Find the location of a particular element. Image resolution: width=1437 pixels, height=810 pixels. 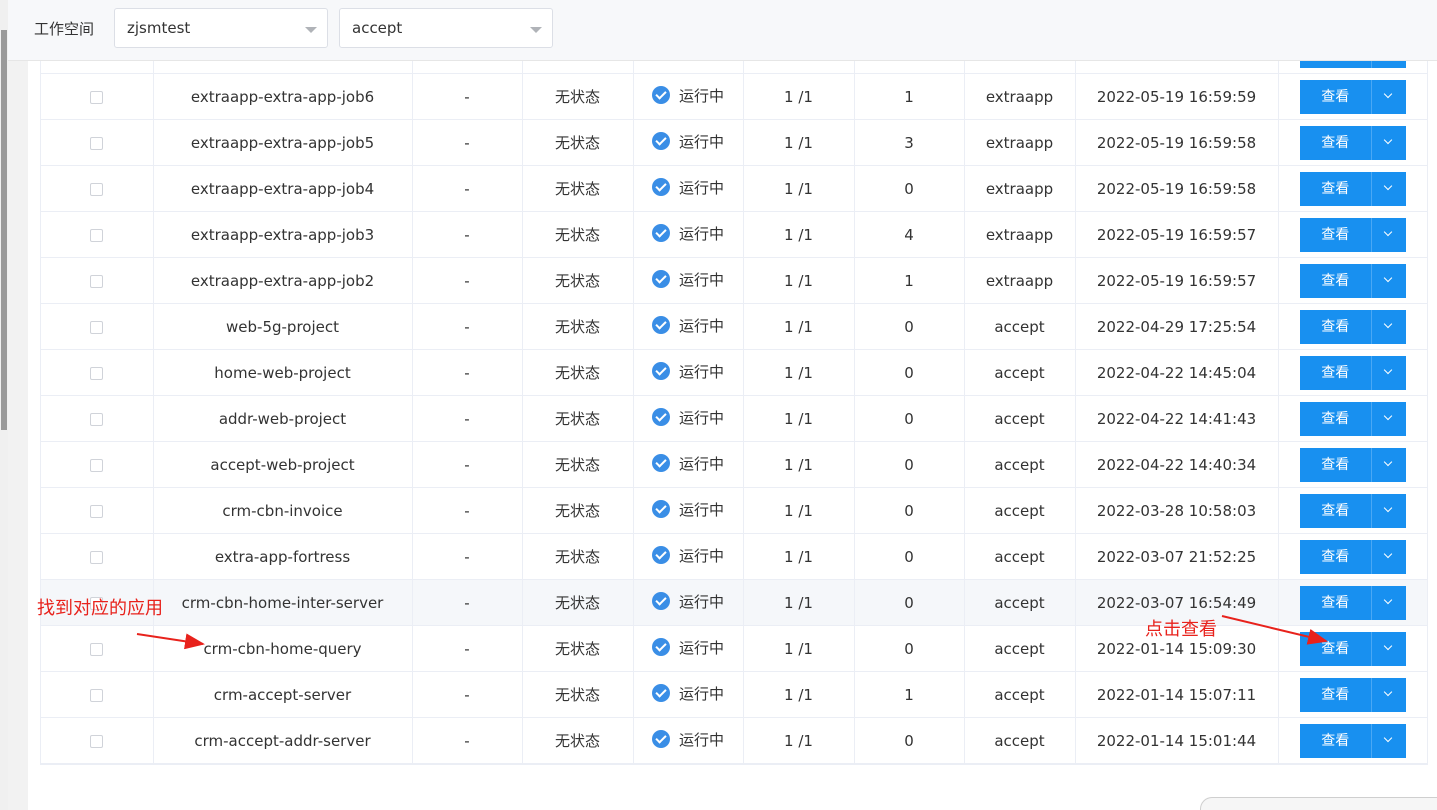

annotation-arrows is located at coordinates (732, 632).